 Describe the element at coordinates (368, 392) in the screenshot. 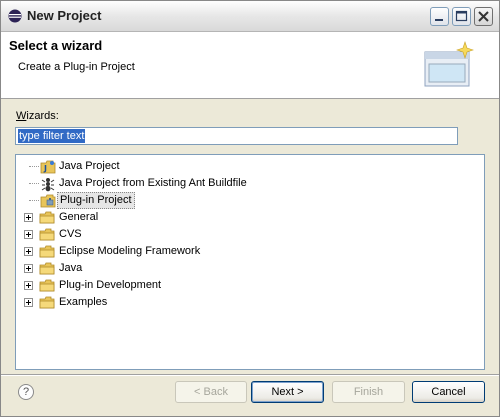

I see `finish-button: Finish` at that location.